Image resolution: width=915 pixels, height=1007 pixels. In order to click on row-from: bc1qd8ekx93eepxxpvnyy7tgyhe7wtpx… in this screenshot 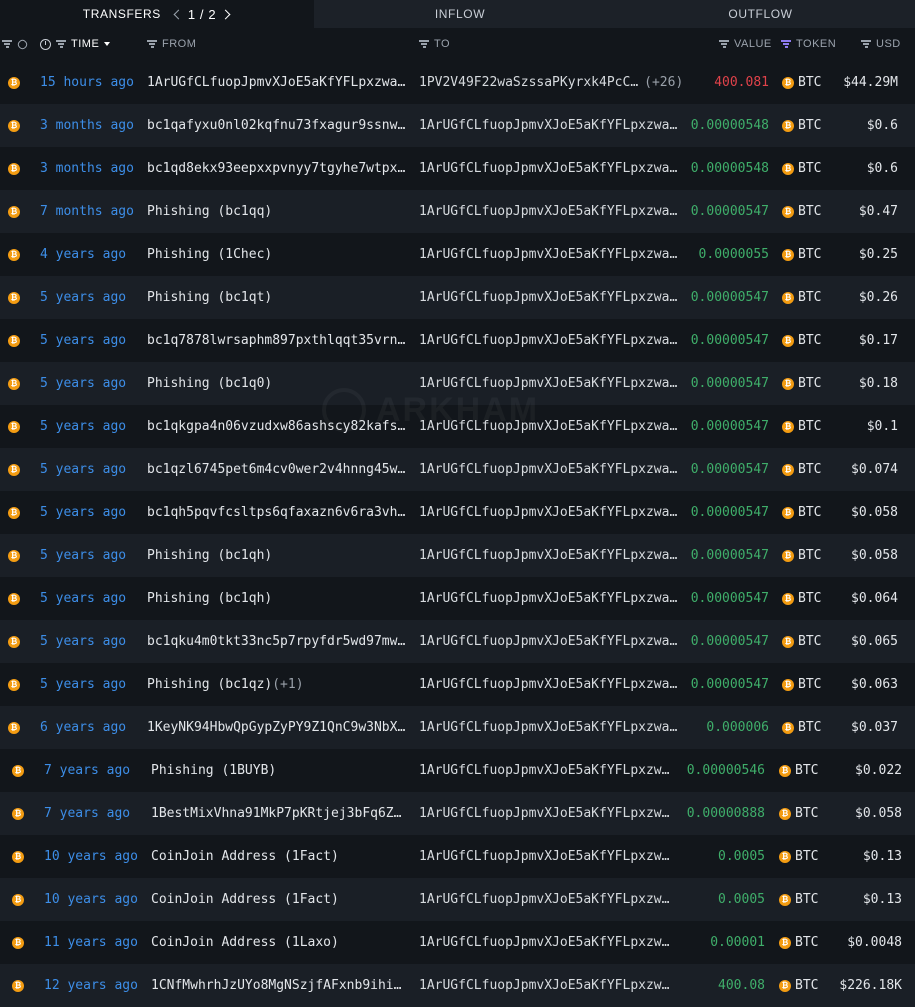, I will do `click(278, 168)`.